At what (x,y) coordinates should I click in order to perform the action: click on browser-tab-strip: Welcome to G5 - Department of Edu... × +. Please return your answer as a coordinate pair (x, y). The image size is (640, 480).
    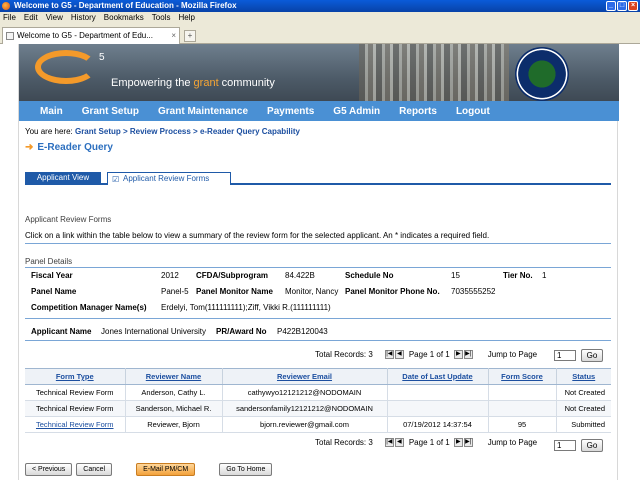
    Looking at the image, I should click on (320, 34).